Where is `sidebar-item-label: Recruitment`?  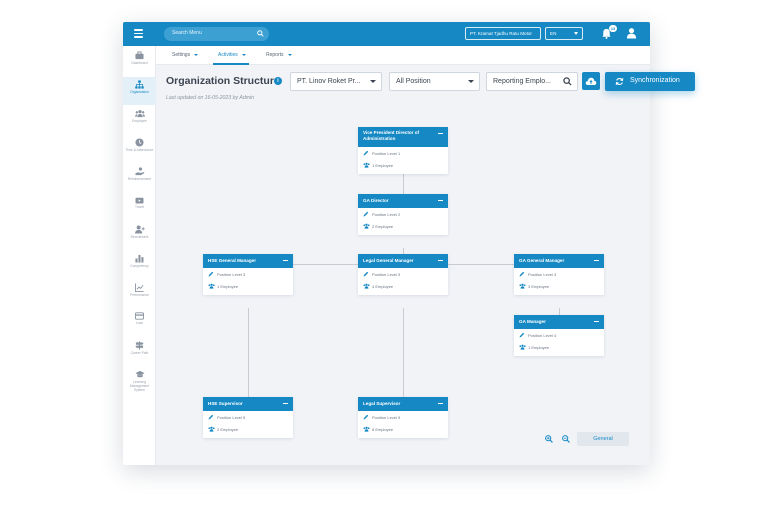 sidebar-item-label: Recruitment is located at coordinates (139, 237).